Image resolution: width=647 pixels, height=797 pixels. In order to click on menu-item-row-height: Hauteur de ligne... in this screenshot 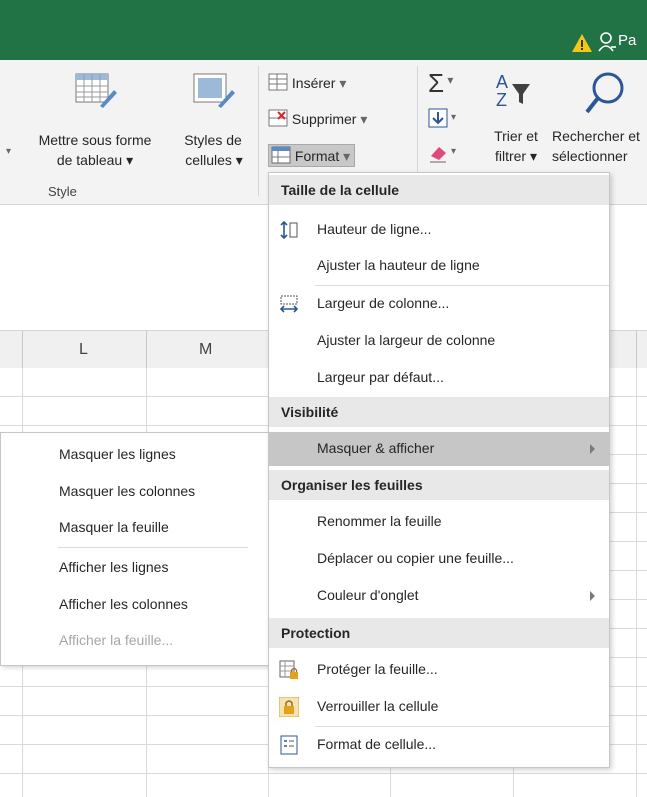, I will do `click(439, 230)`.